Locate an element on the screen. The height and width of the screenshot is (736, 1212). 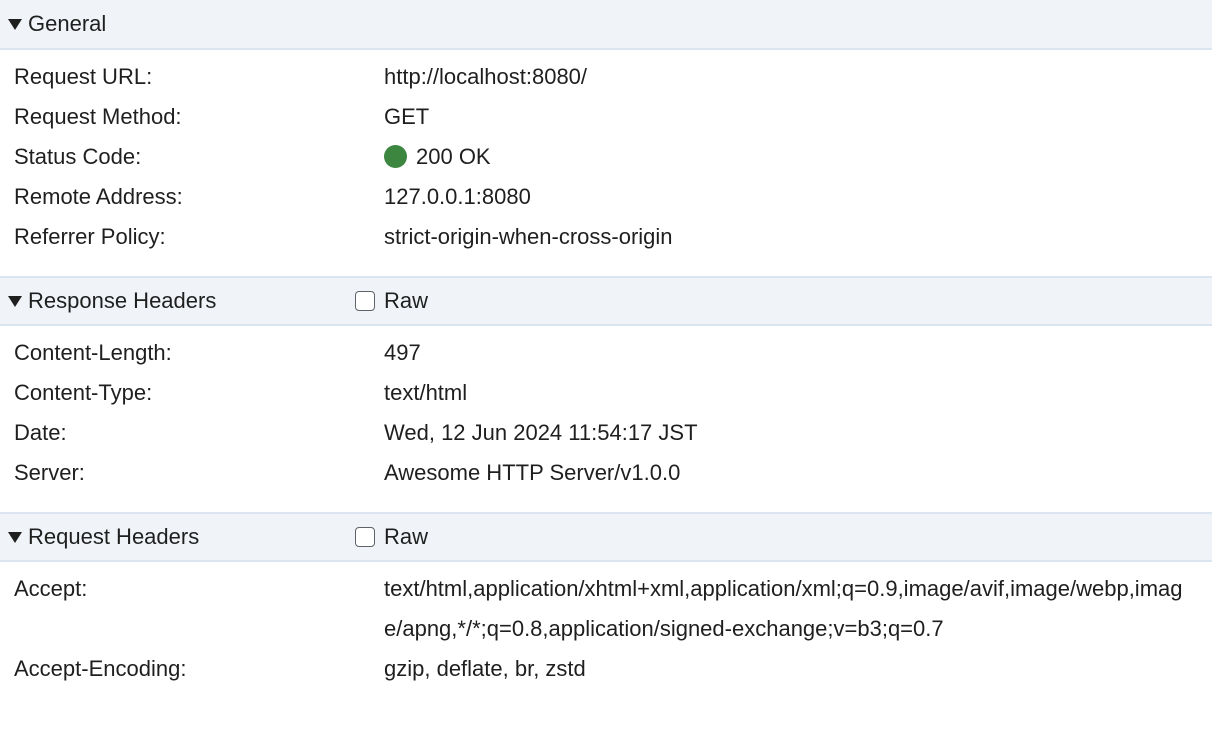
header-row: Request URL: http://localhost:8080/ is located at coordinates (606, 77).